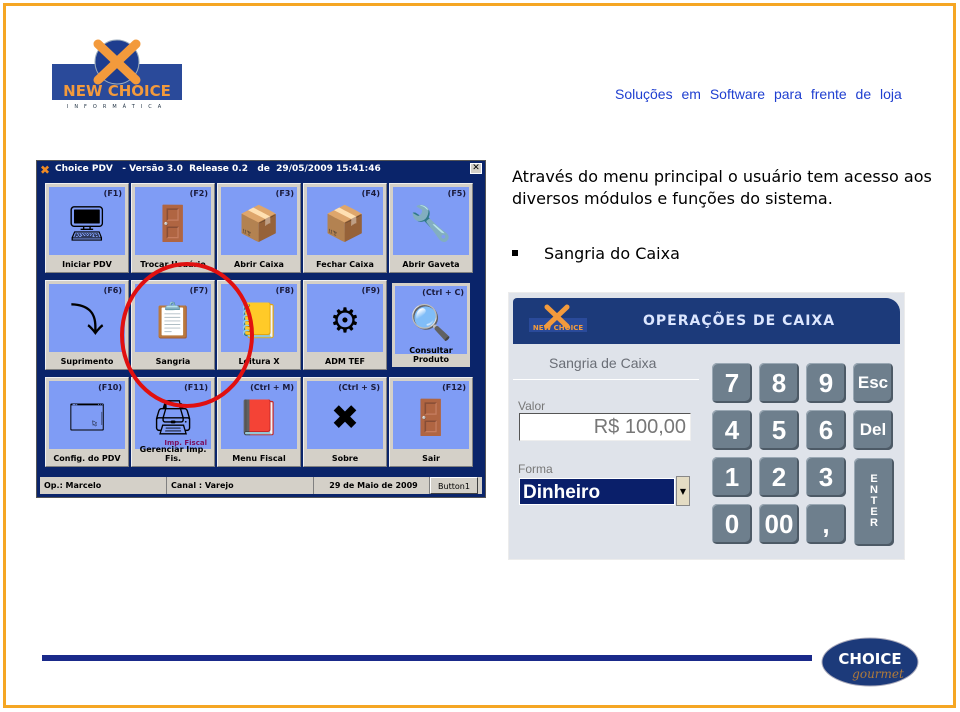 The height and width of the screenshot is (712, 960). Describe the element at coordinates (112, 290) in the screenshot. I see `shortcut-key: (F6)` at that location.